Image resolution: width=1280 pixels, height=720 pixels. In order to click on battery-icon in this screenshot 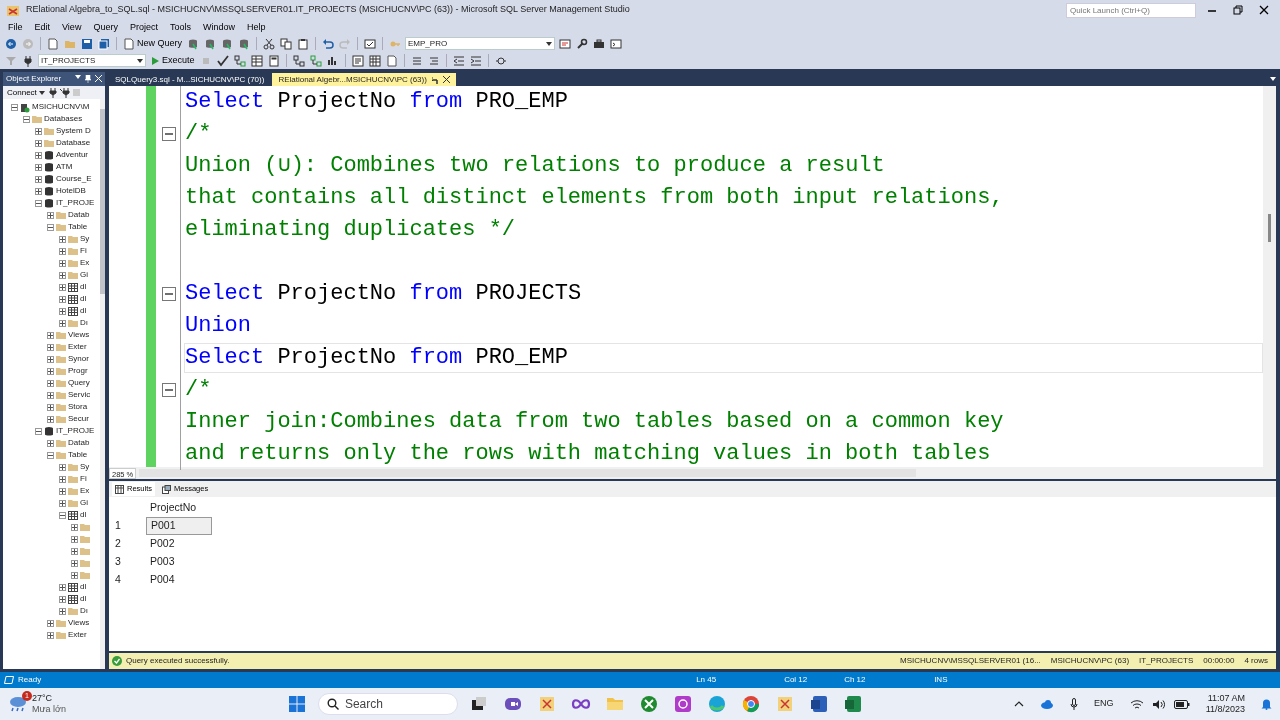, I will do `click(1181, 704)`.